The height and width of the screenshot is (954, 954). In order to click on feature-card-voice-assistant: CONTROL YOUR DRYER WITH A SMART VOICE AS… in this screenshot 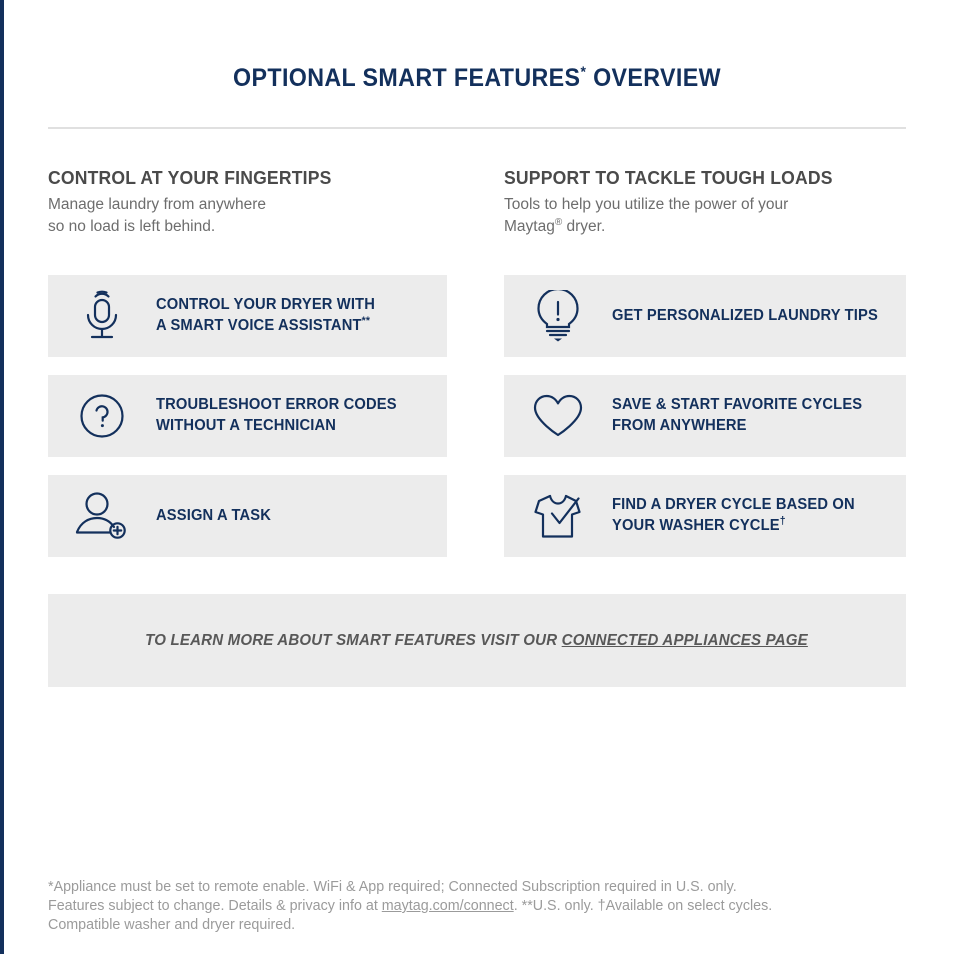, I will do `click(247, 316)`.